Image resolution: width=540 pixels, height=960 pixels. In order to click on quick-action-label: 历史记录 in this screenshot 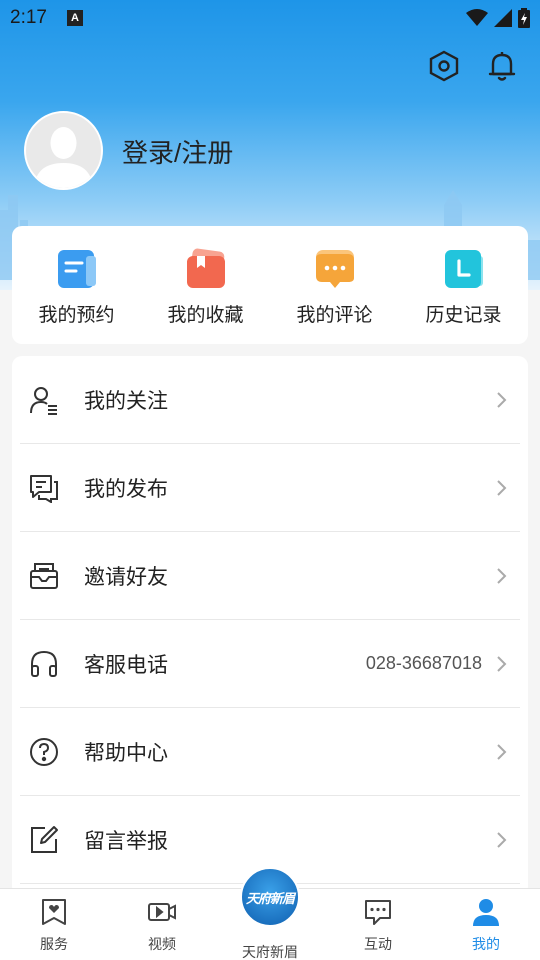, I will do `click(463, 315)`.